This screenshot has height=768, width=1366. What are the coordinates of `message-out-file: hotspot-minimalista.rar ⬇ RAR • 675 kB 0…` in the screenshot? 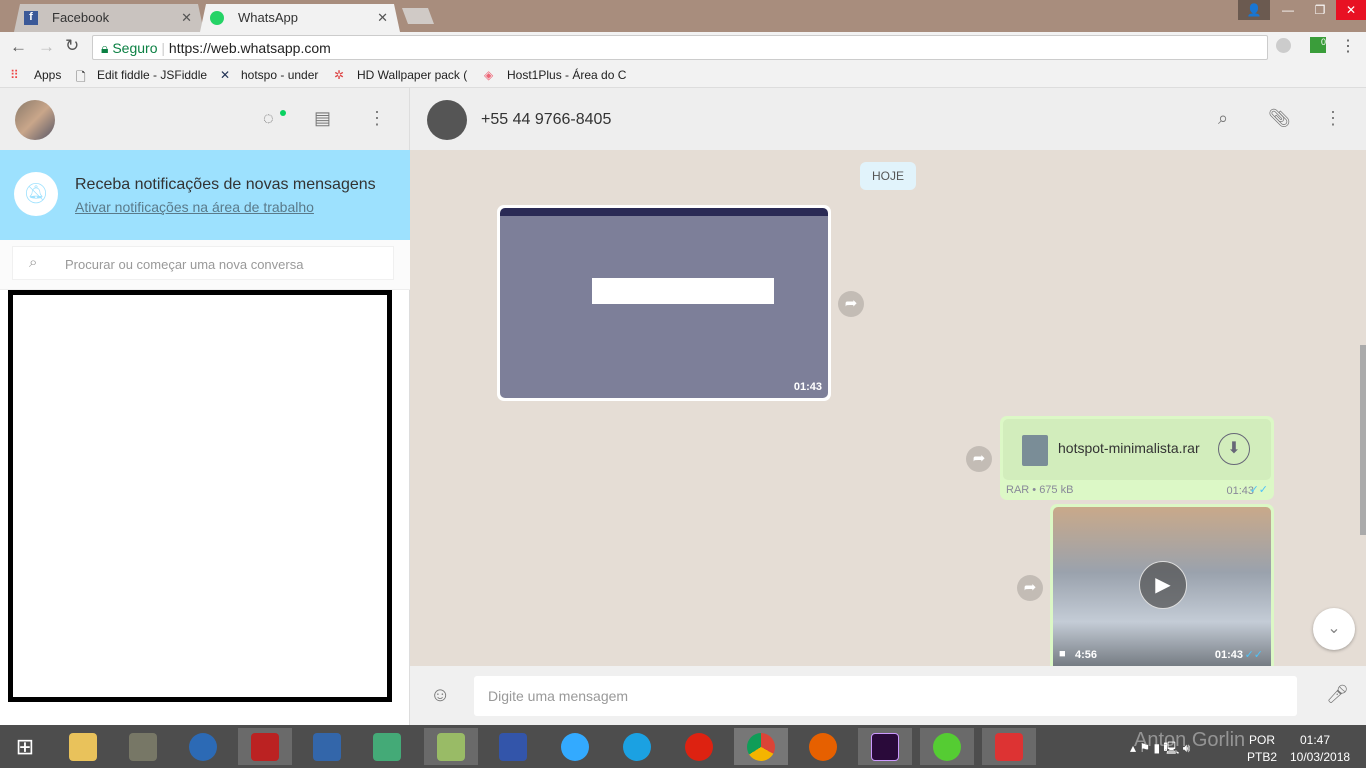 It's located at (1137, 458).